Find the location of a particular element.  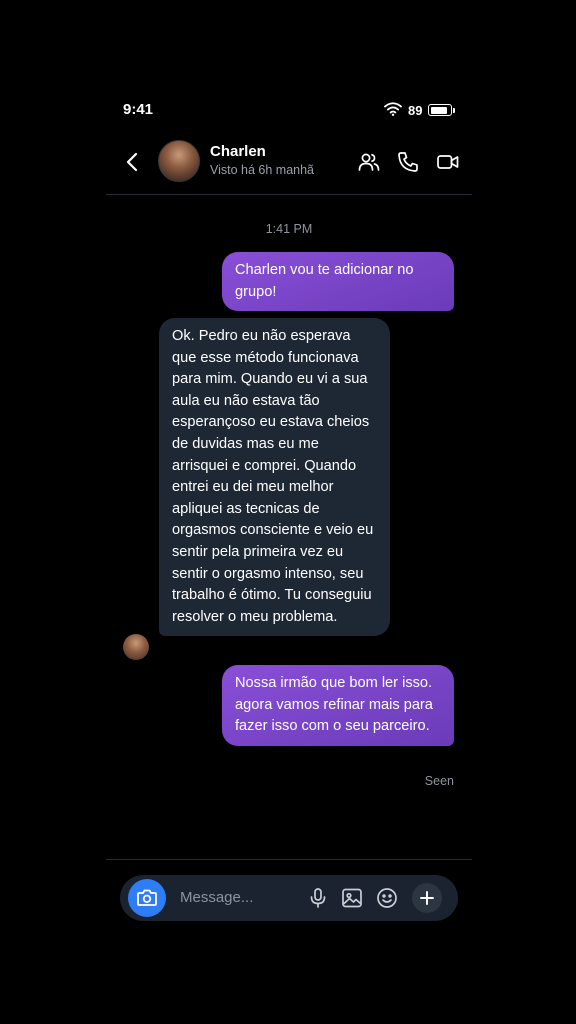

group-people-icon is located at coordinates (369, 162).